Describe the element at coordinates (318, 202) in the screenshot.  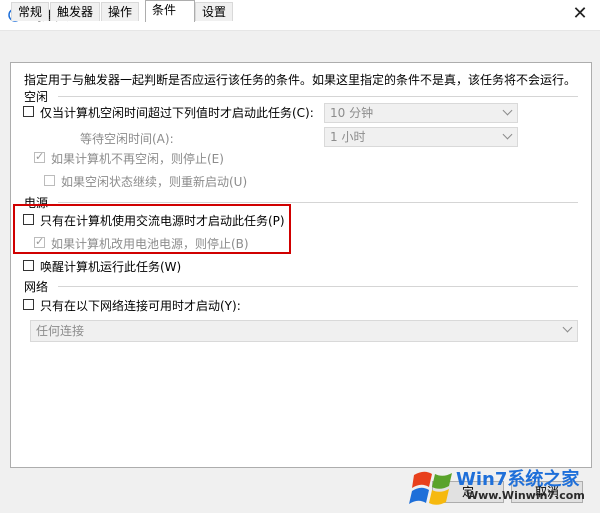
I see `power-separator` at that location.